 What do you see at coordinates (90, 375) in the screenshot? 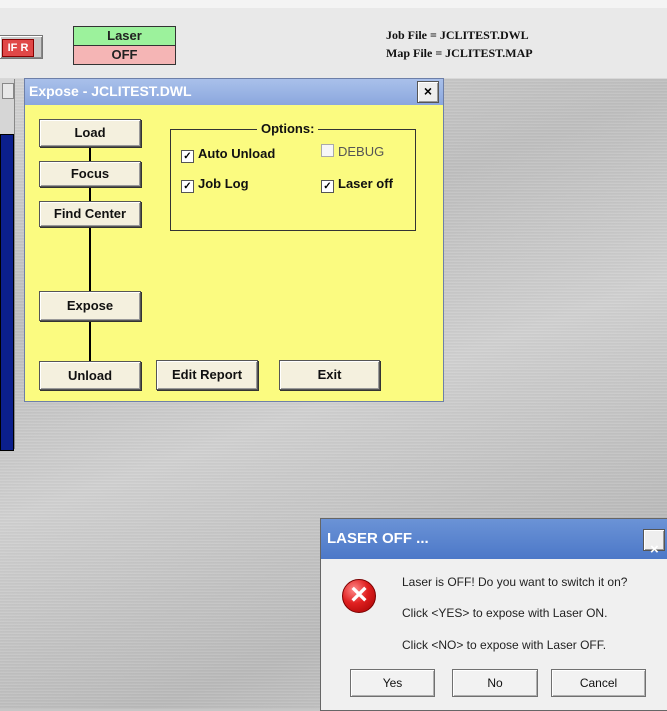
I see `unload-button: Unload` at bounding box center [90, 375].